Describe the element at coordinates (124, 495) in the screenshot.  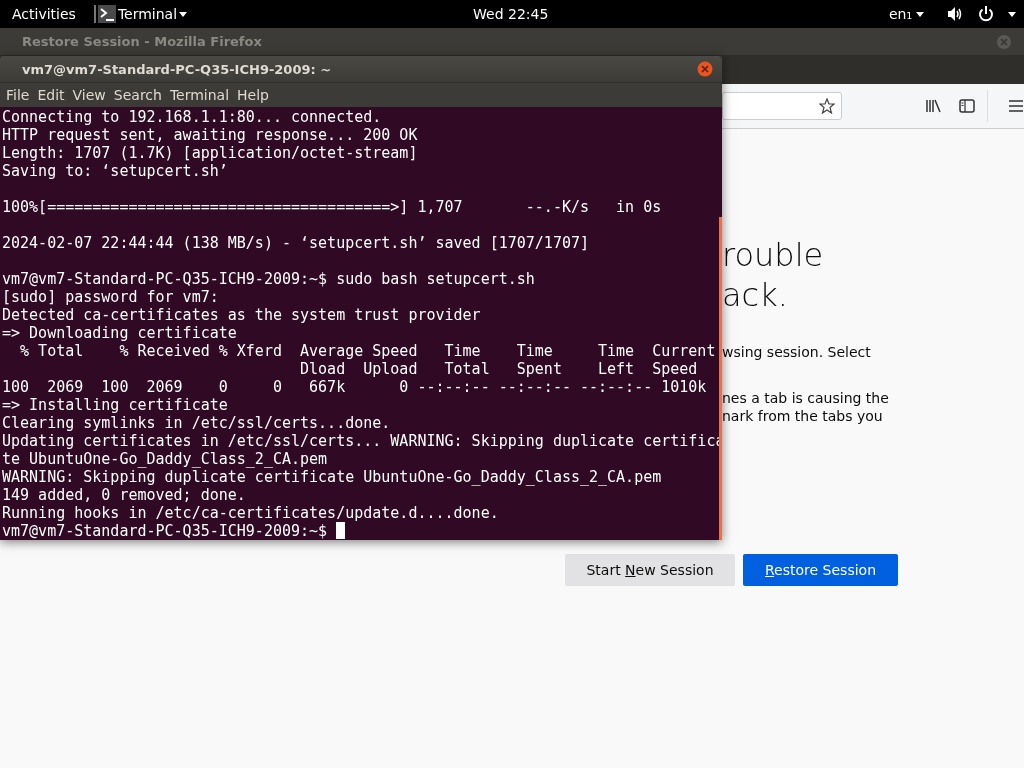
I see `terminal-line: 149 added, 0 removed; done.` at that location.